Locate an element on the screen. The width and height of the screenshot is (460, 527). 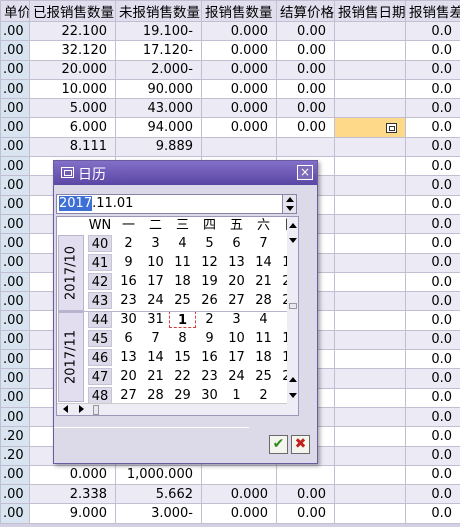
table-cell: 94.000 is located at coordinates (158, 127).